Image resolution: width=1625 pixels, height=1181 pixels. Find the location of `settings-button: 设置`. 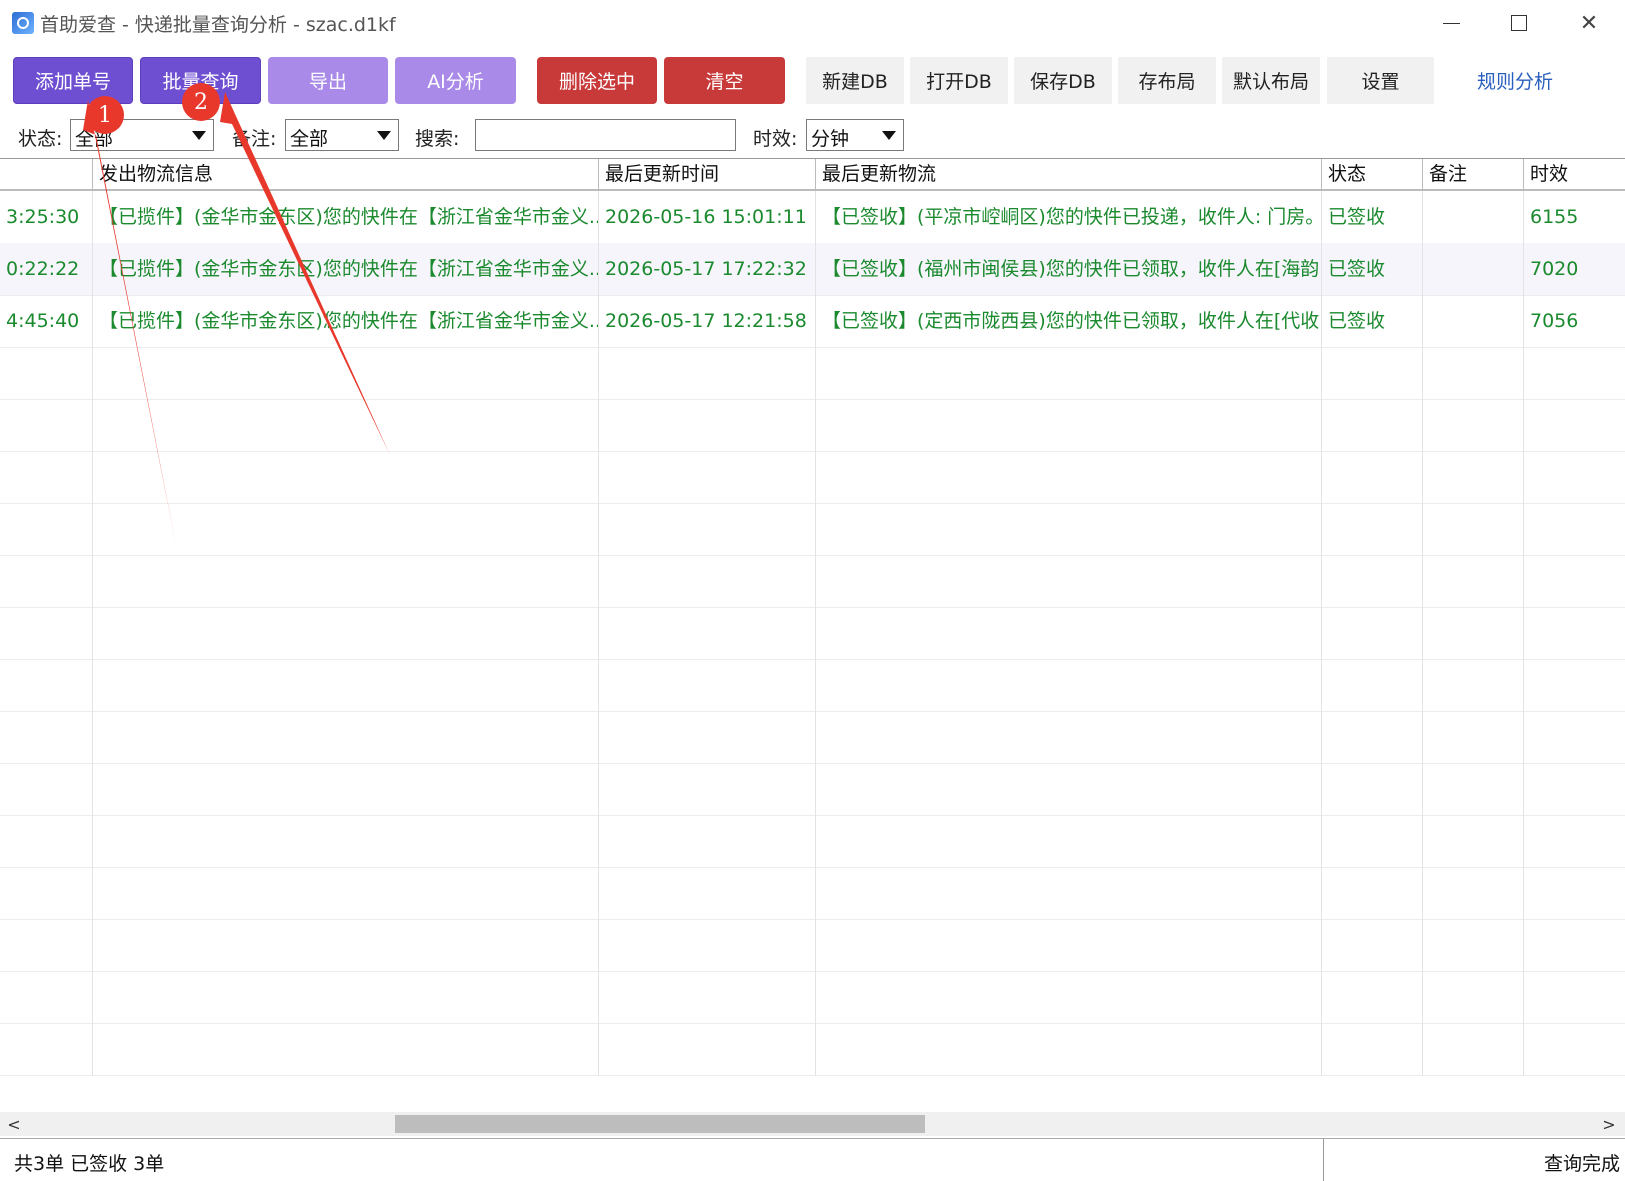

settings-button: 设置 is located at coordinates (1380, 80).